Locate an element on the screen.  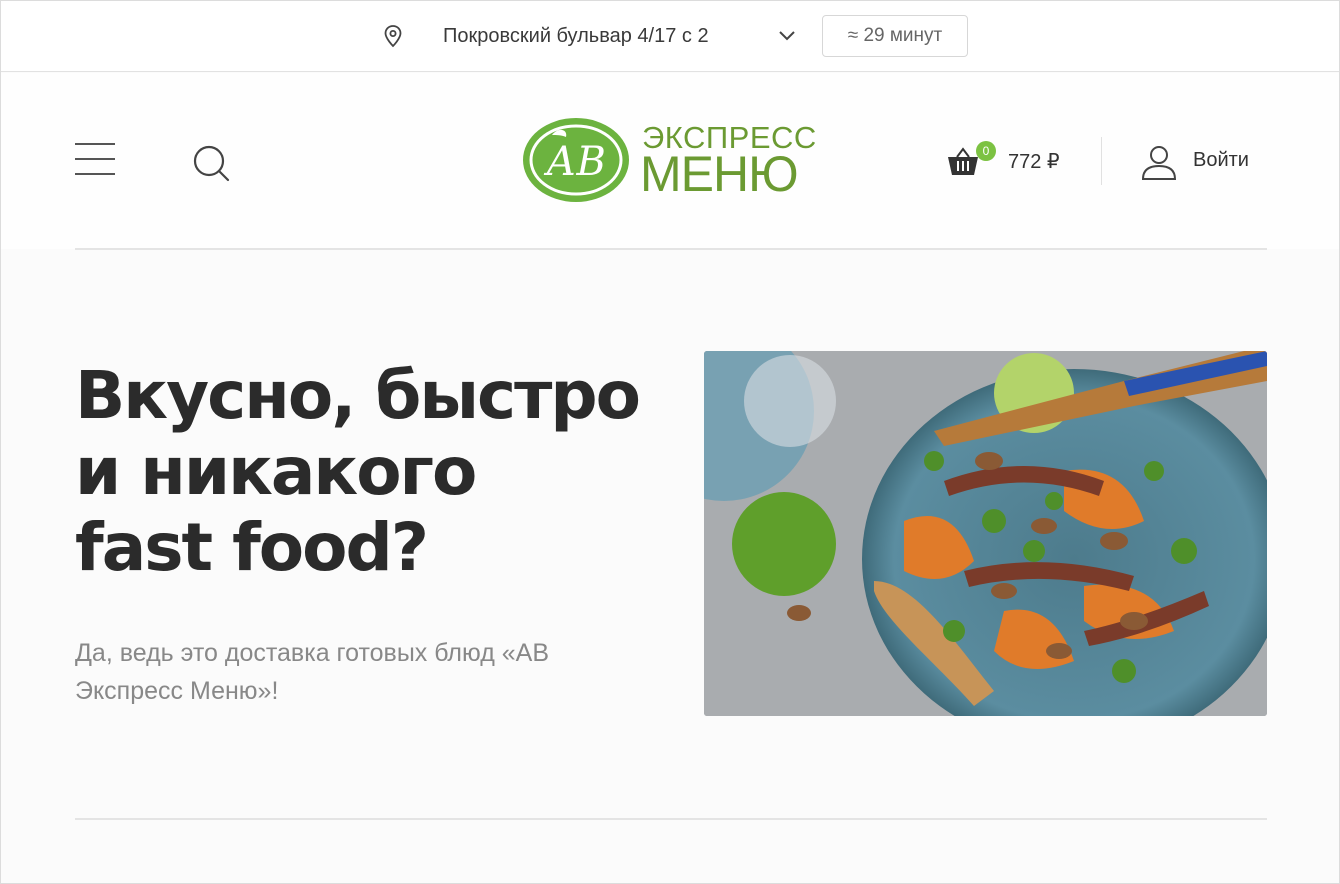
address-bar: Покровский бульвар 4/17 с 2 ≈ 29 минут is located at coordinates (670, 36).